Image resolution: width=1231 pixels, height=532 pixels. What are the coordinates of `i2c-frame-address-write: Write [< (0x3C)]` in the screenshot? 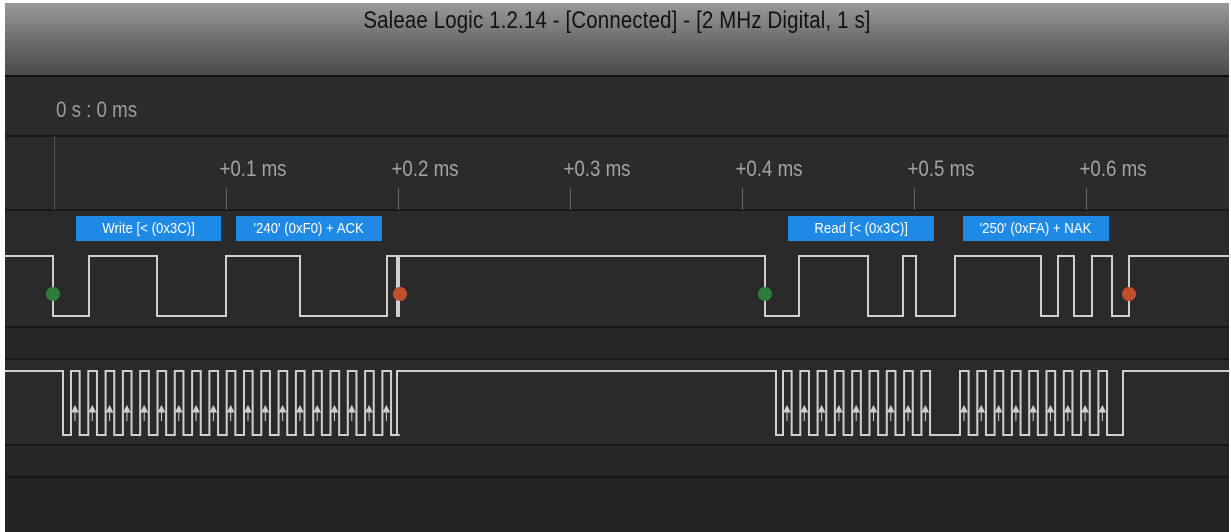 It's located at (148, 228).